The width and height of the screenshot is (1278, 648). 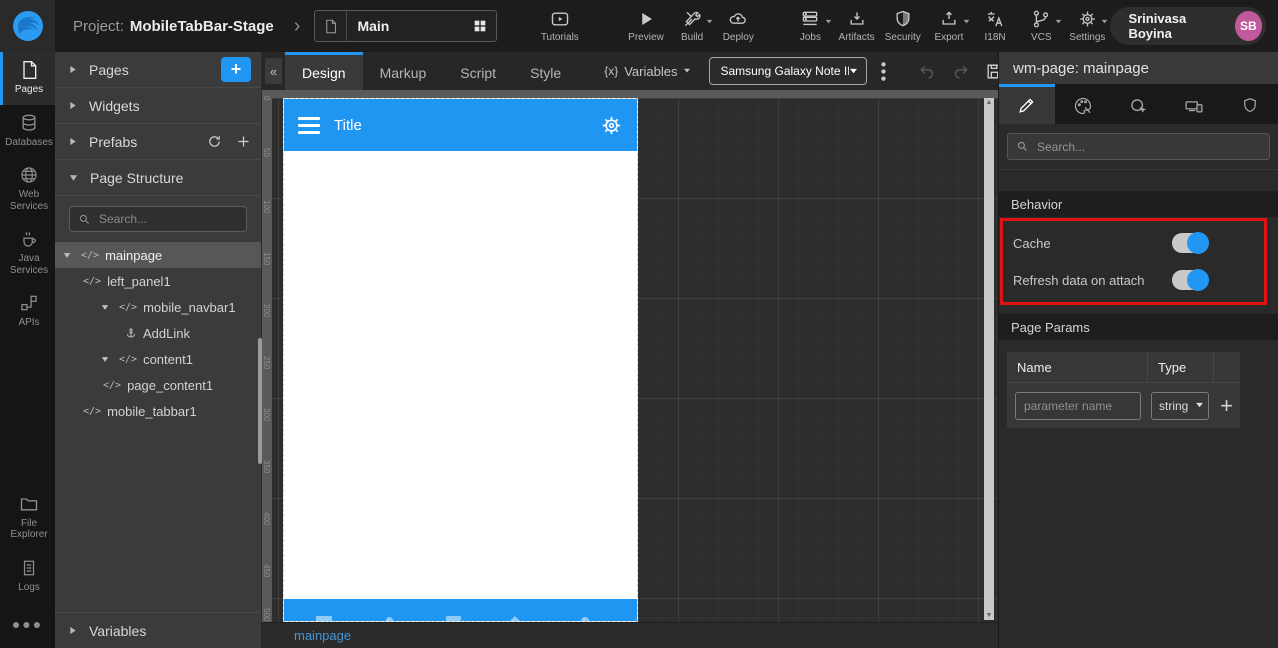 What do you see at coordinates (1194, 104) in the screenshot?
I see `tab-devices` at bounding box center [1194, 104].